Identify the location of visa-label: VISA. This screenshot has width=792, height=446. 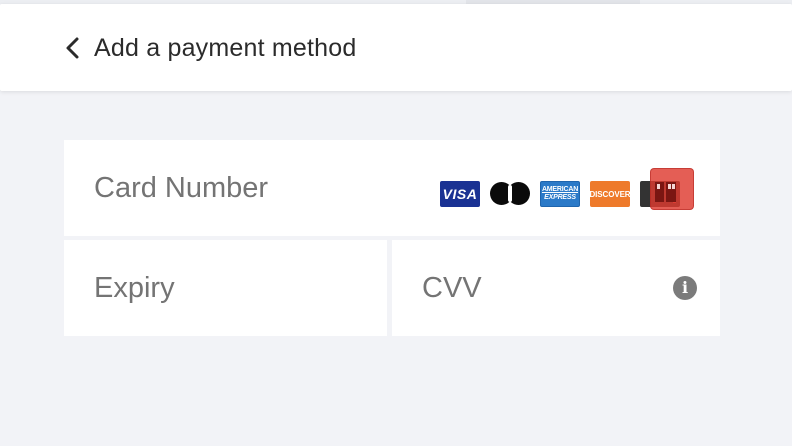
(460, 194).